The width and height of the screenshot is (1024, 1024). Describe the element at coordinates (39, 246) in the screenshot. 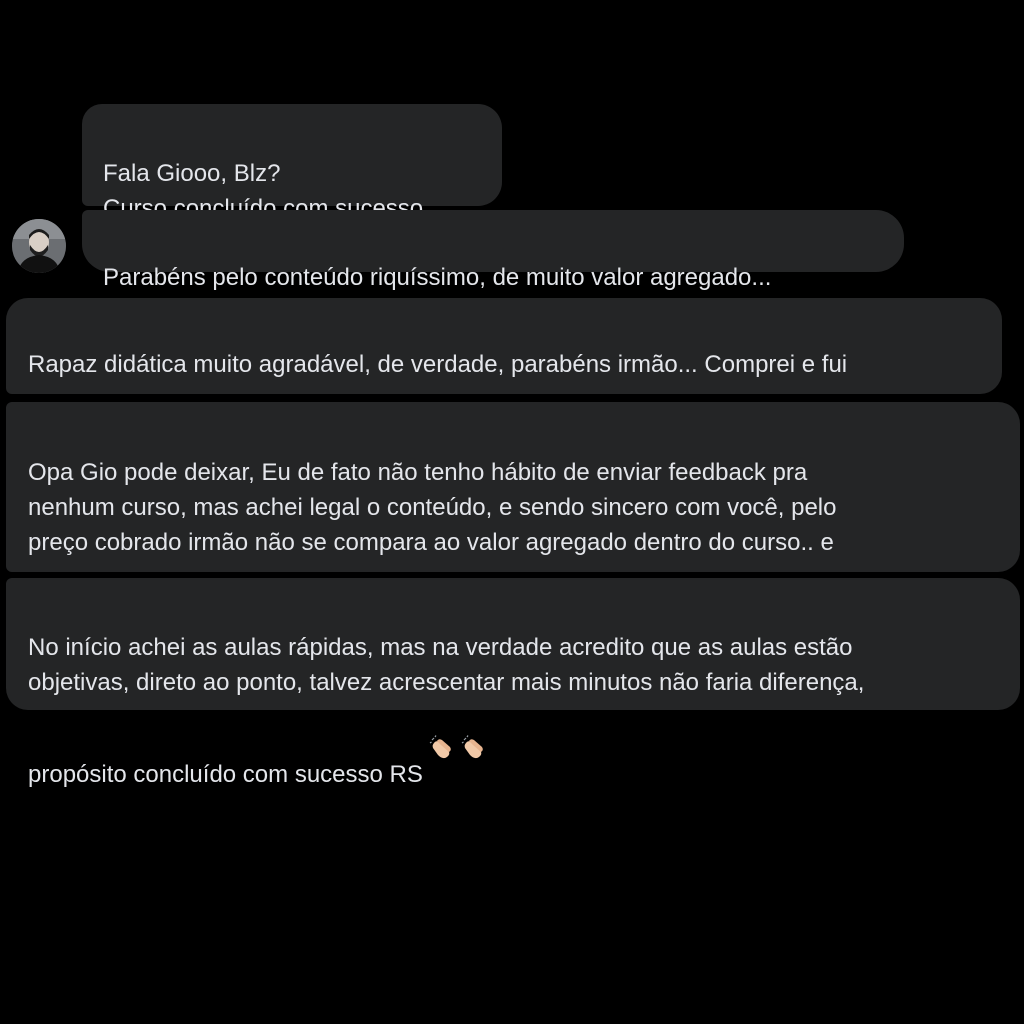

I see `sender-avatar` at that location.